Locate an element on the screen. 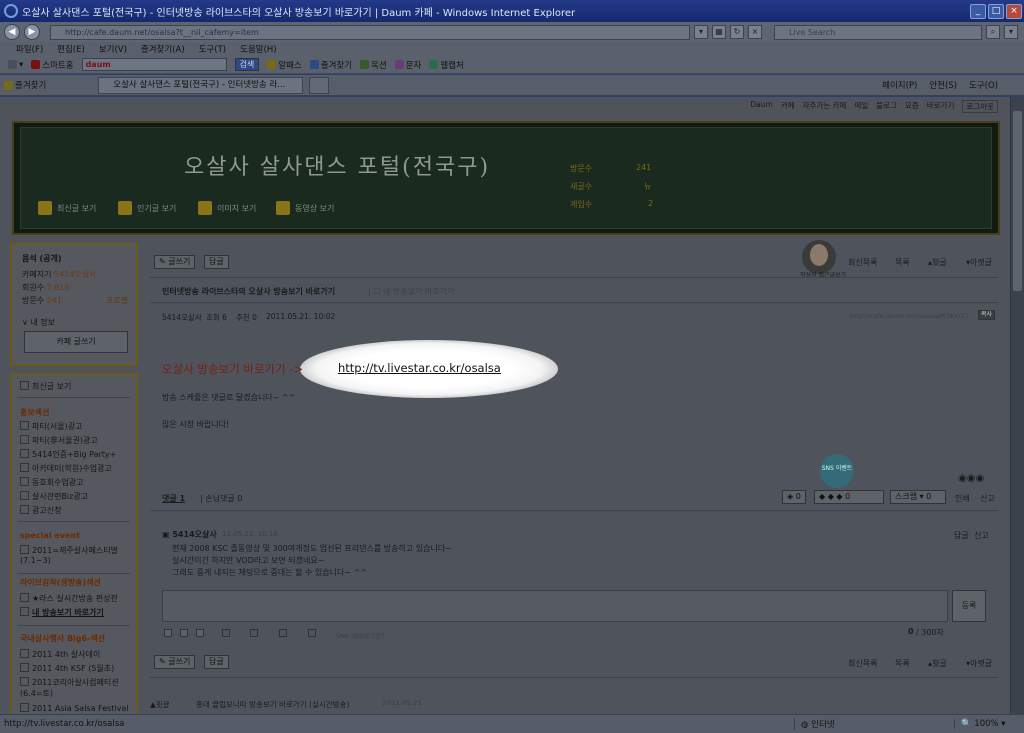 The height and width of the screenshot is (733, 1024). menu-favorites: 즐겨찾기(A) is located at coordinates (163, 49).